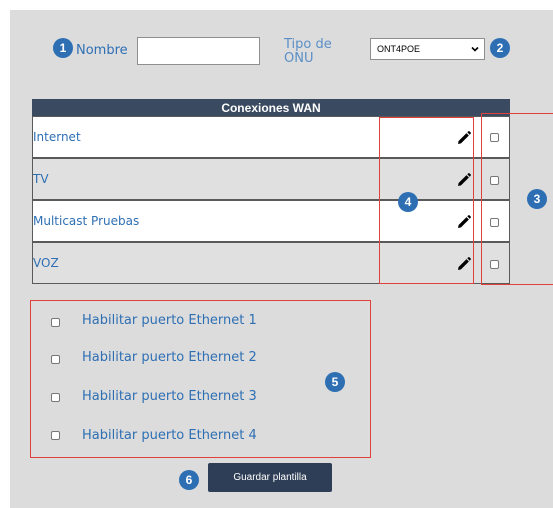  I want to click on annotation-badge-5: 5, so click(335, 382).